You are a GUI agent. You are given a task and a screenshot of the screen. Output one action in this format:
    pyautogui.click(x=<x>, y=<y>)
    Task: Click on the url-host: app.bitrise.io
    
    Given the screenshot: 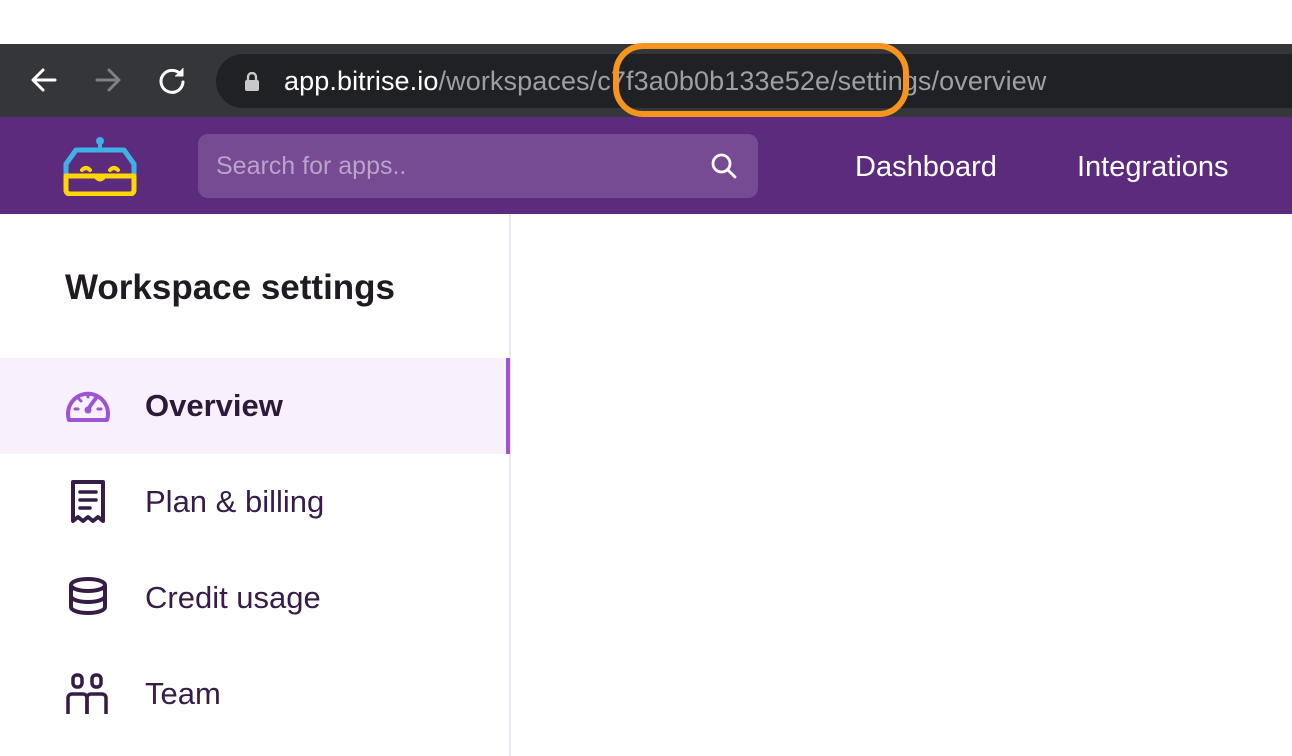 What is the action you would take?
    pyautogui.click(x=361, y=81)
    